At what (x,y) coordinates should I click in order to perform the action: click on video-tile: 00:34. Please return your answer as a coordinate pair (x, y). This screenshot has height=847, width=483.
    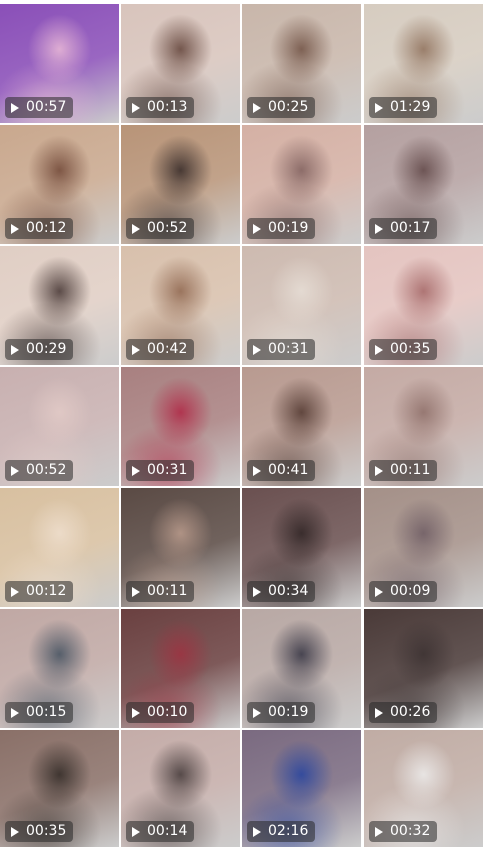
    Looking at the image, I should click on (301, 547).